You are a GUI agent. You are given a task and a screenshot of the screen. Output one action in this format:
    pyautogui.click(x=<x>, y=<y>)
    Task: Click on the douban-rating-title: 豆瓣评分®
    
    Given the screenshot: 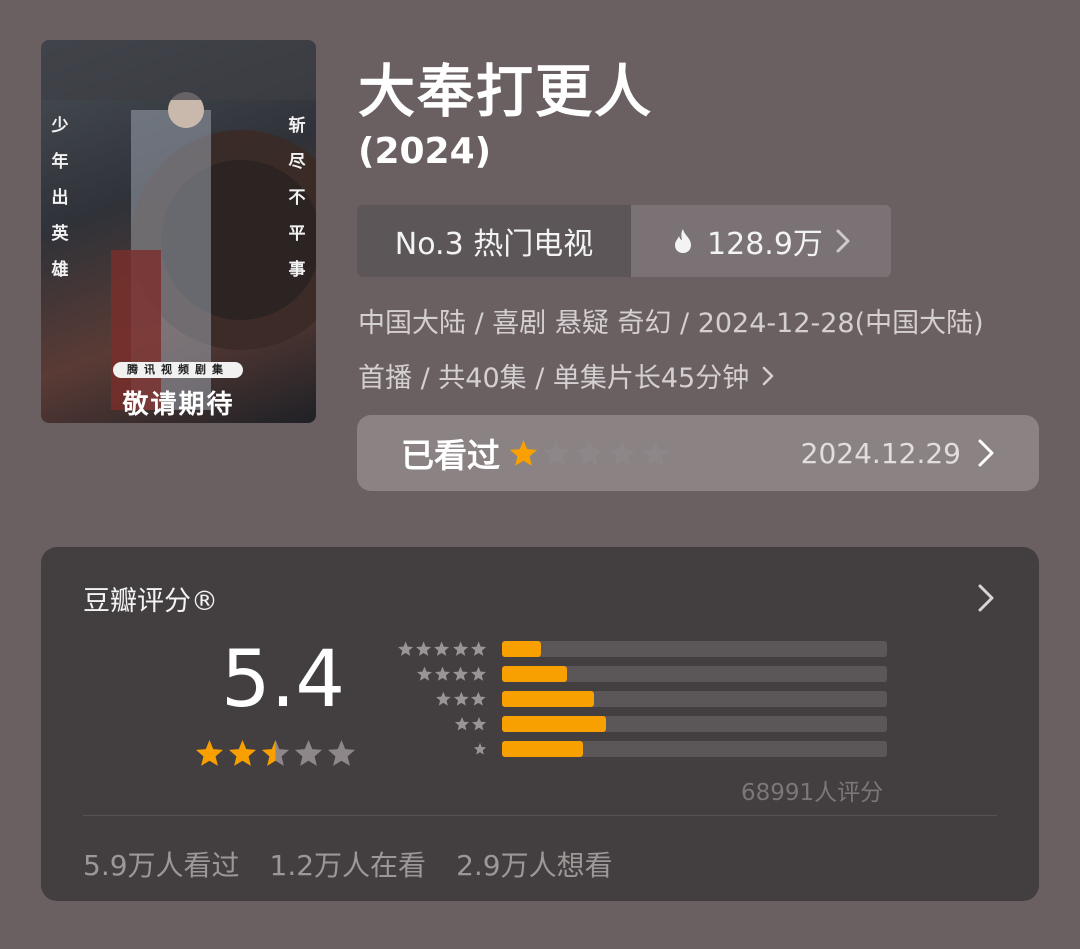 What is the action you would take?
    pyautogui.click(x=150, y=601)
    